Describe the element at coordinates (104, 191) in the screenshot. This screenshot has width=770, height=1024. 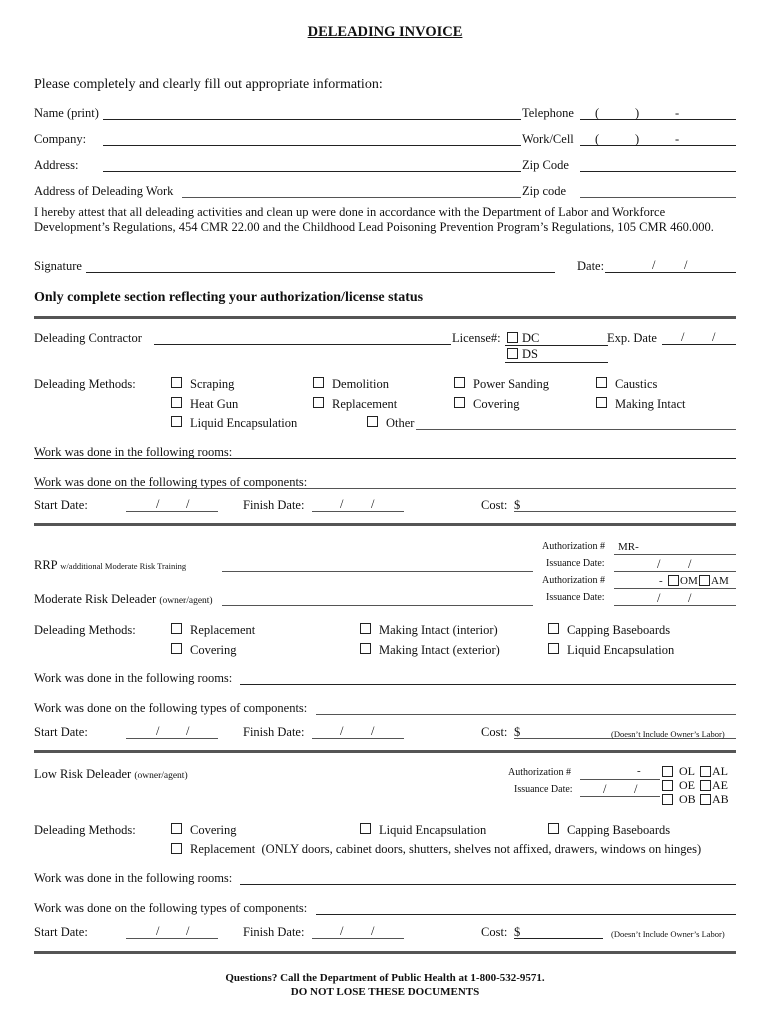
I see `deleading-address-label: Address of Deleading Work` at that location.